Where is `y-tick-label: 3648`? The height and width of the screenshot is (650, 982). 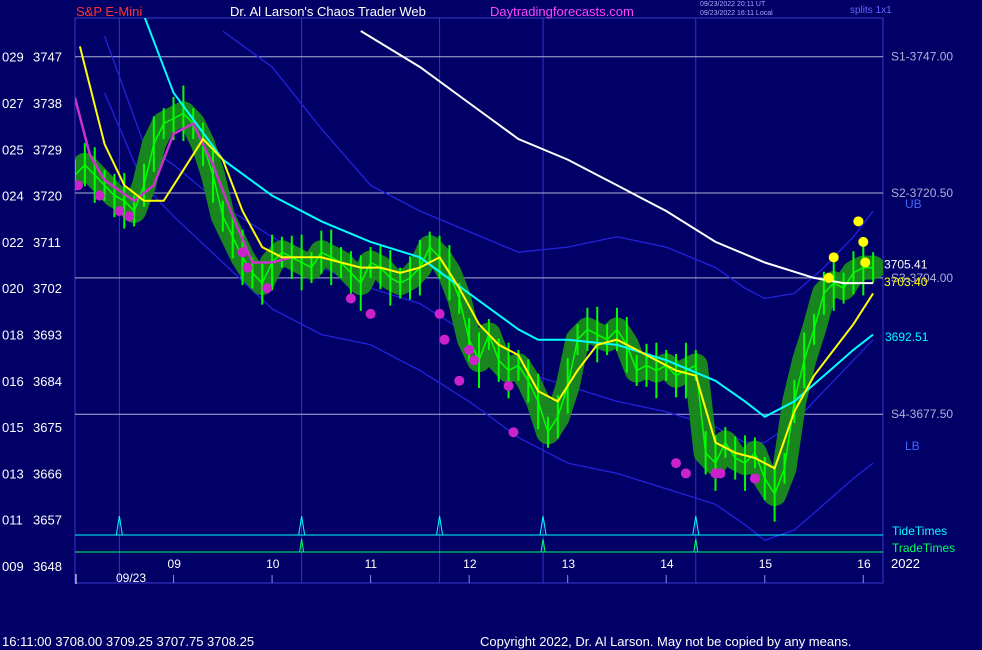
y-tick-label: 3648 is located at coordinates (47, 566).